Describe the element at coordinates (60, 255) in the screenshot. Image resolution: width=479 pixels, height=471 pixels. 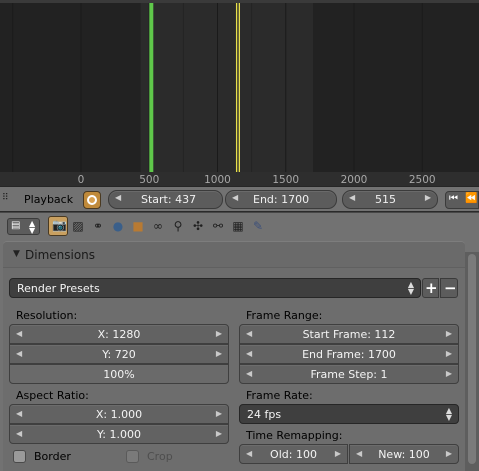
I see `panel-title: Dimensions` at that location.